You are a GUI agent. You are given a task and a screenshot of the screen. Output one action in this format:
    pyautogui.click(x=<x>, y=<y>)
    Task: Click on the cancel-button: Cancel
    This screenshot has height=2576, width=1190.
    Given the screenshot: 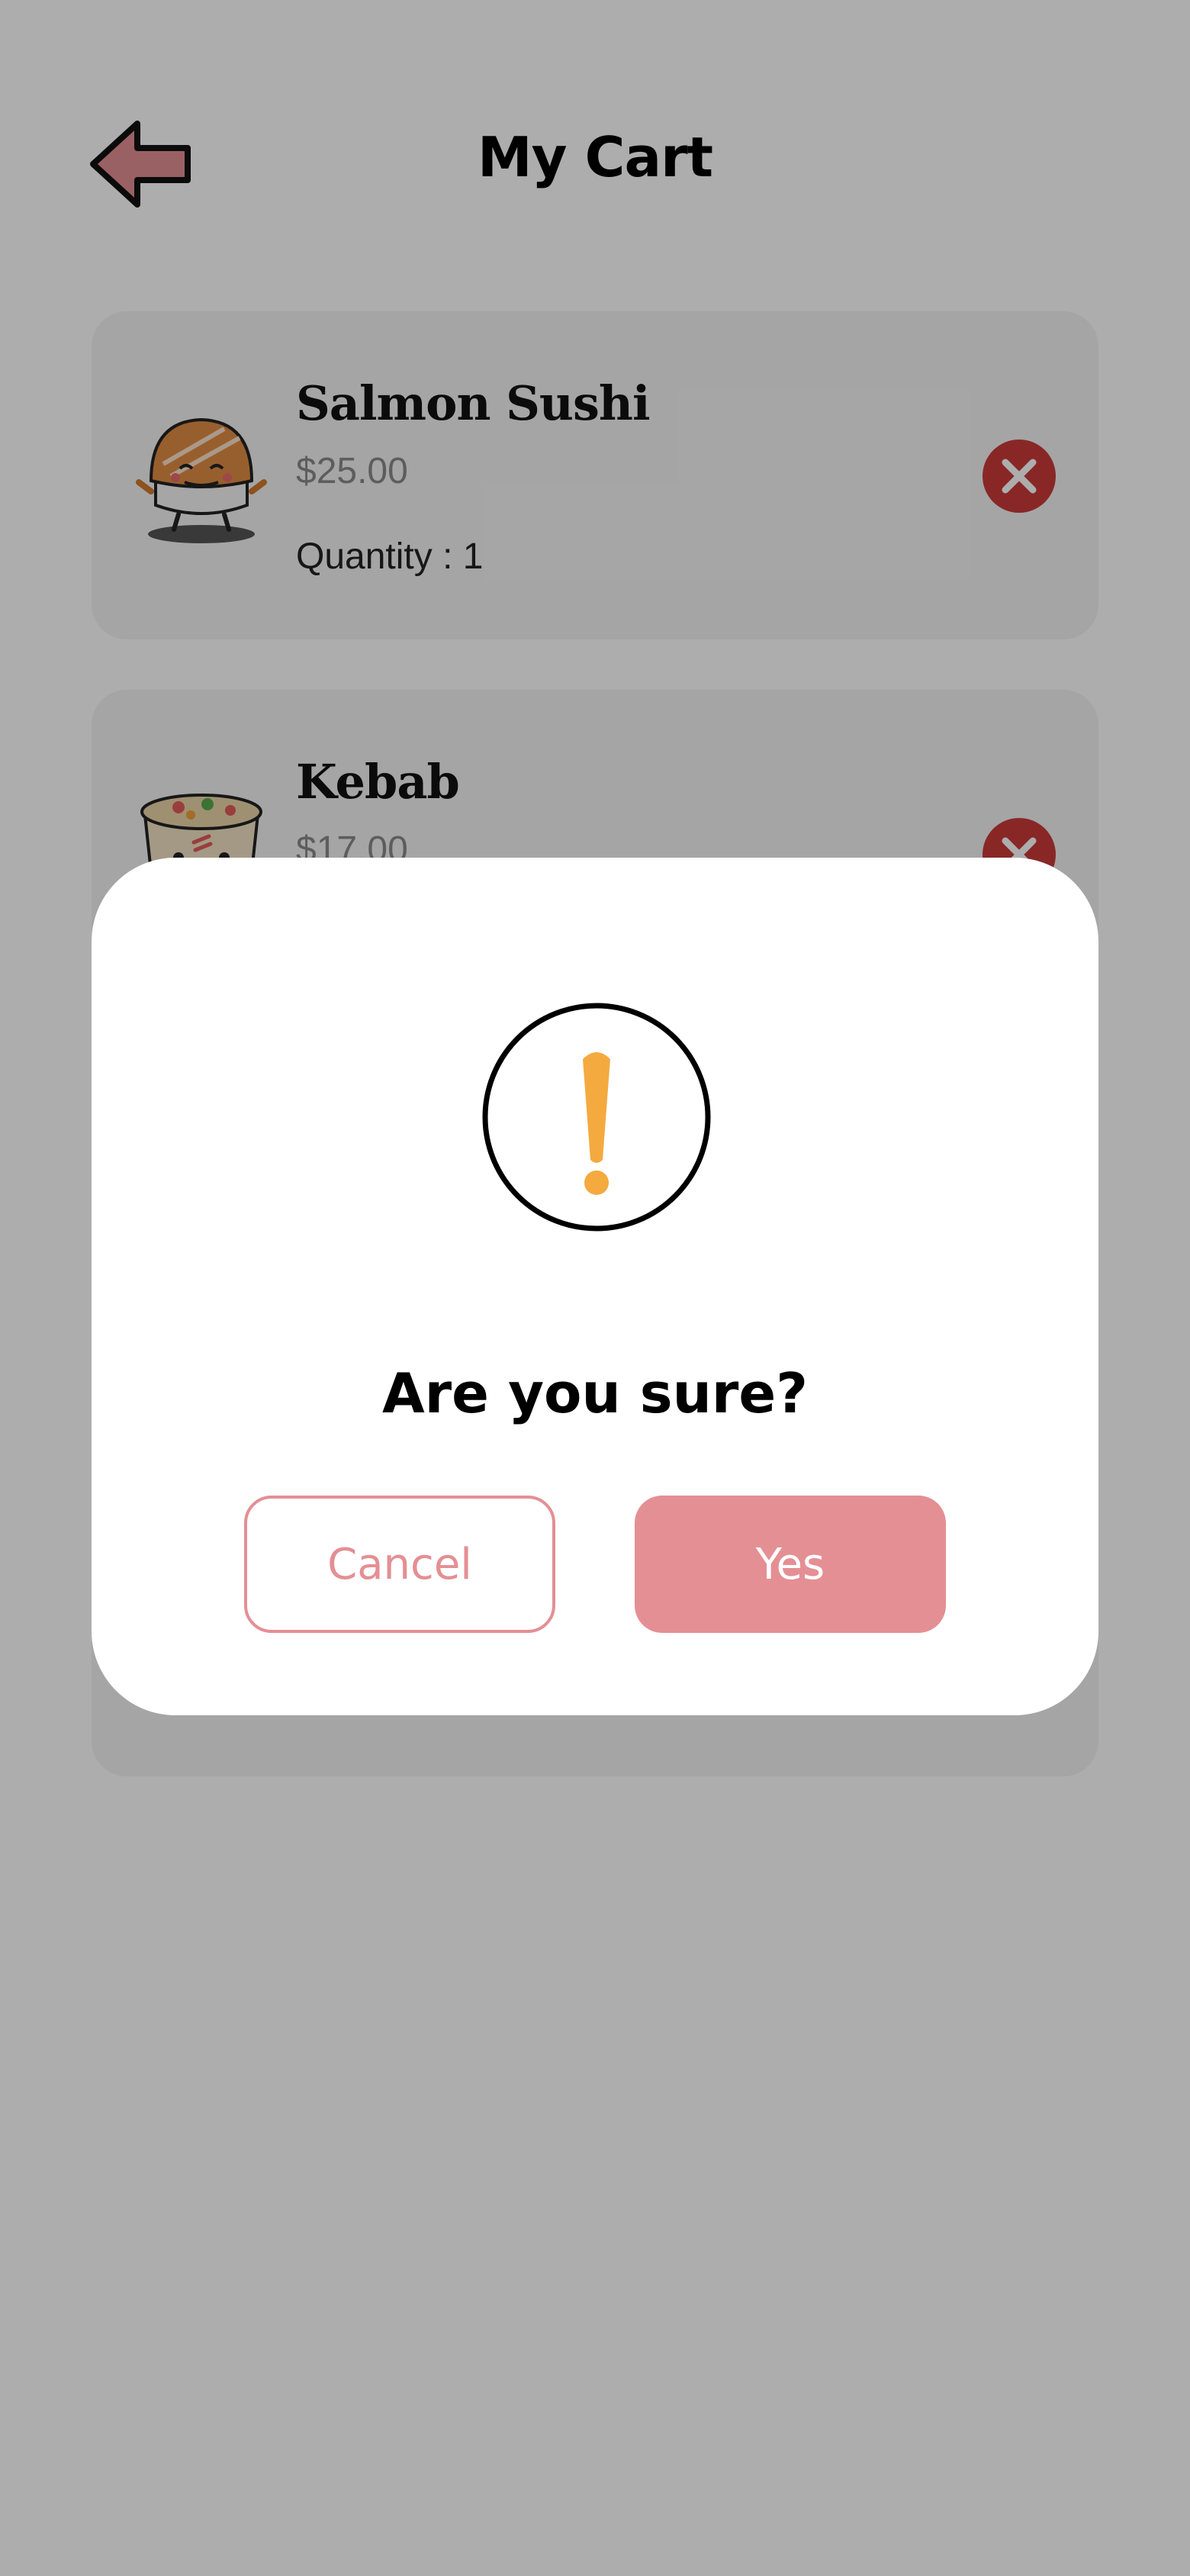 What is the action you would take?
    pyautogui.click(x=399, y=1564)
    